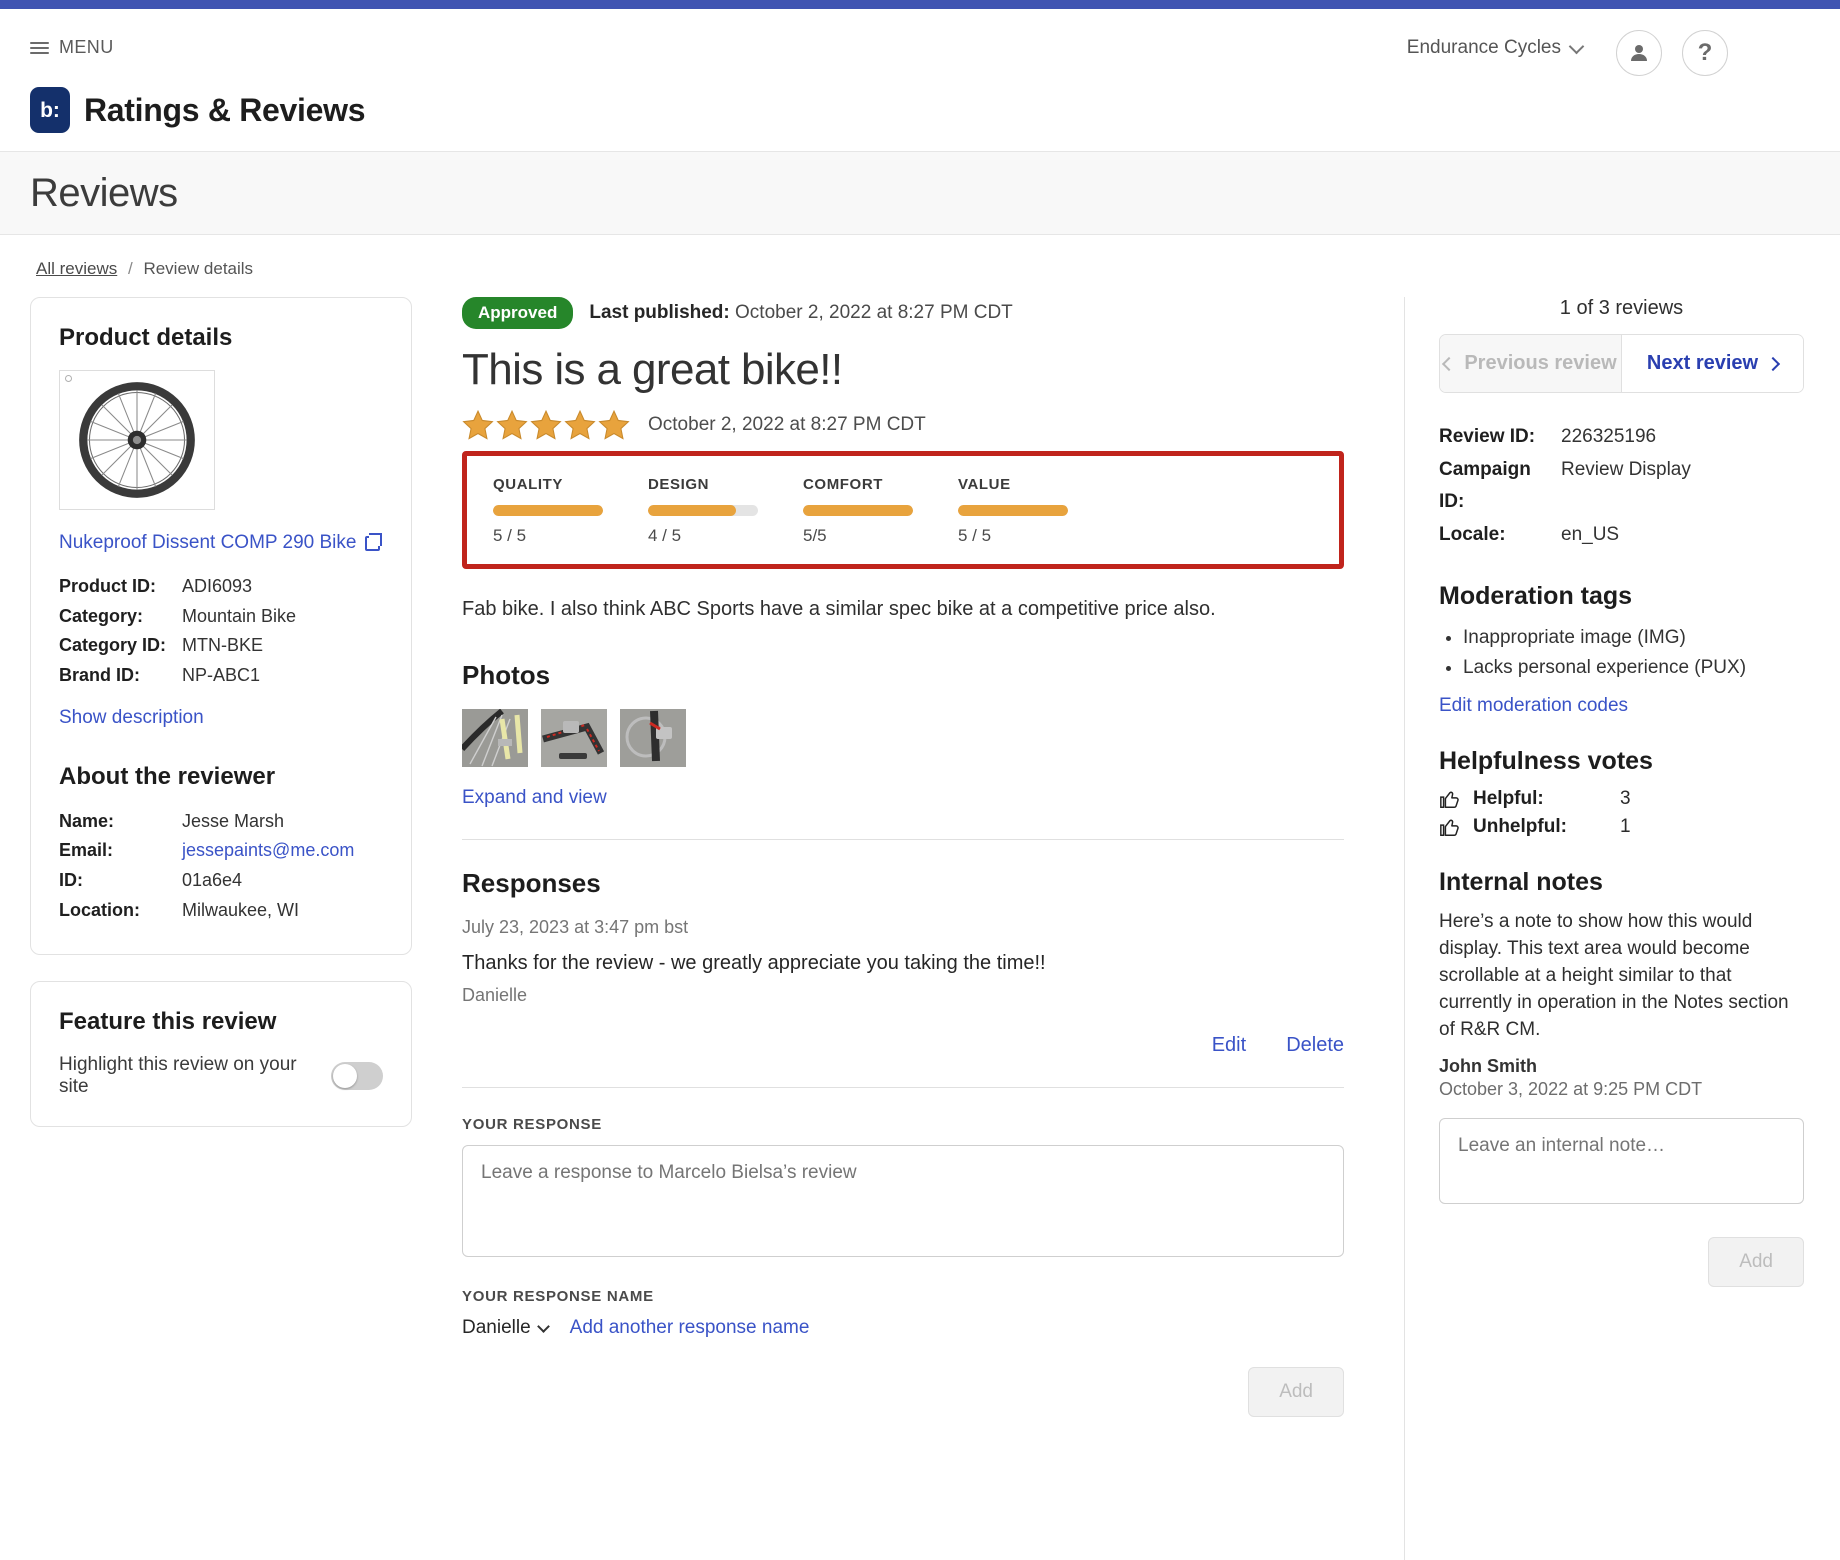 The width and height of the screenshot is (1840, 1560). Describe the element at coordinates (86, 850) in the screenshot. I see `reviewer-email-label: Email:` at that location.